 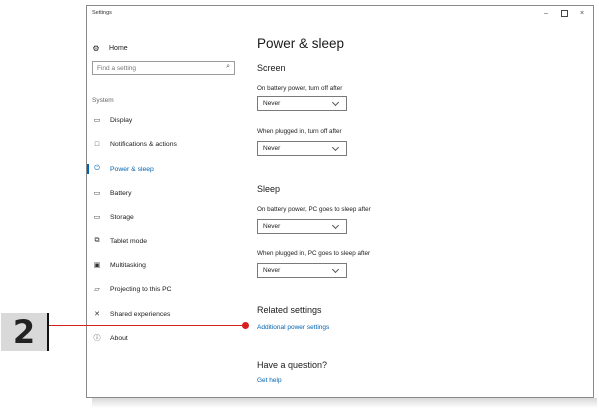 I want to click on sidebar-item-label: Display, so click(x=121, y=120).